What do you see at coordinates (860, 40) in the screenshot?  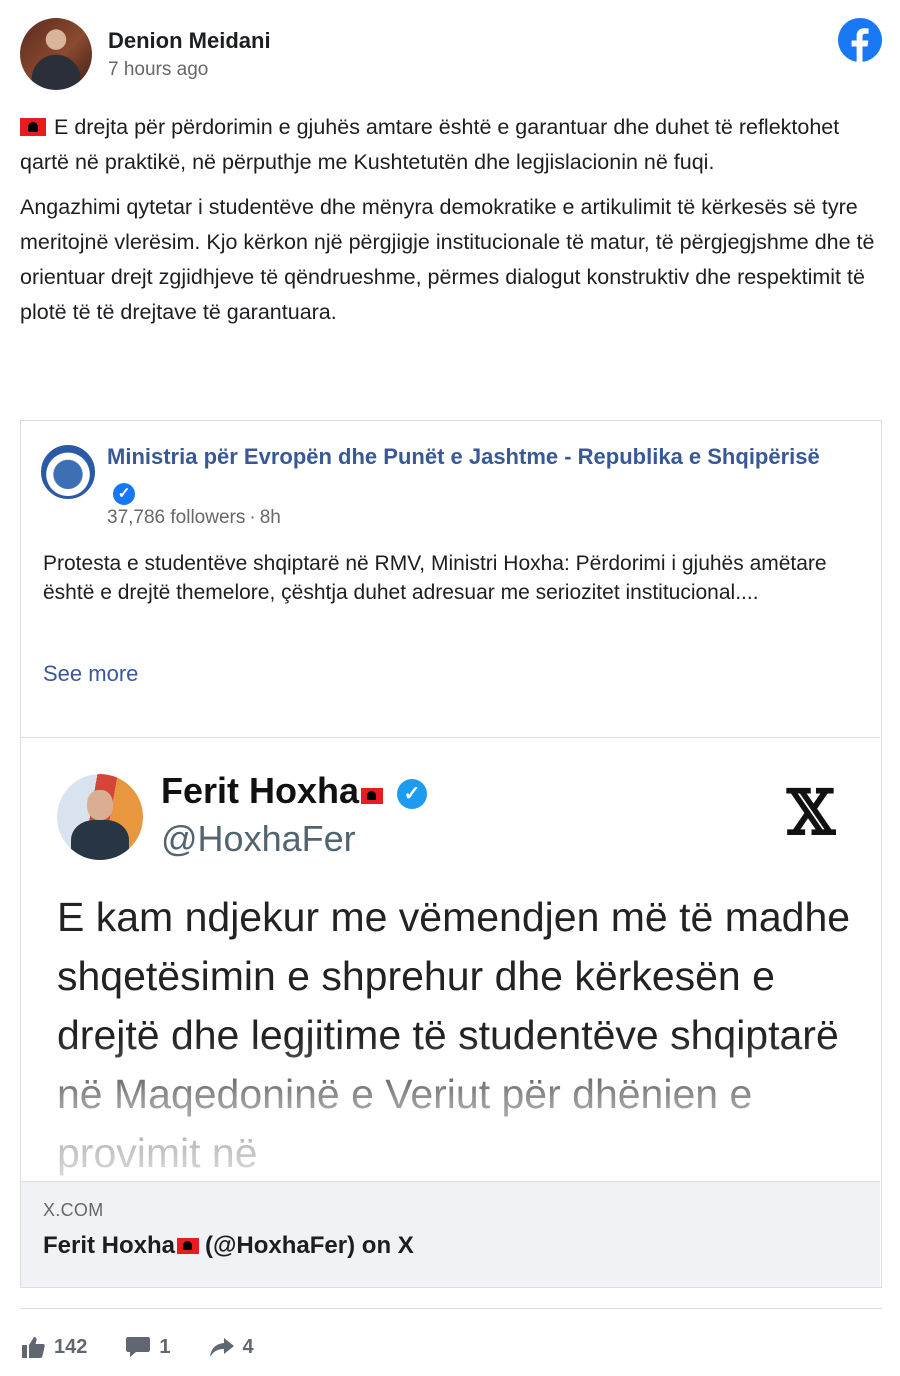 I see `facebook-logo-icon` at bounding box center [860, 40].